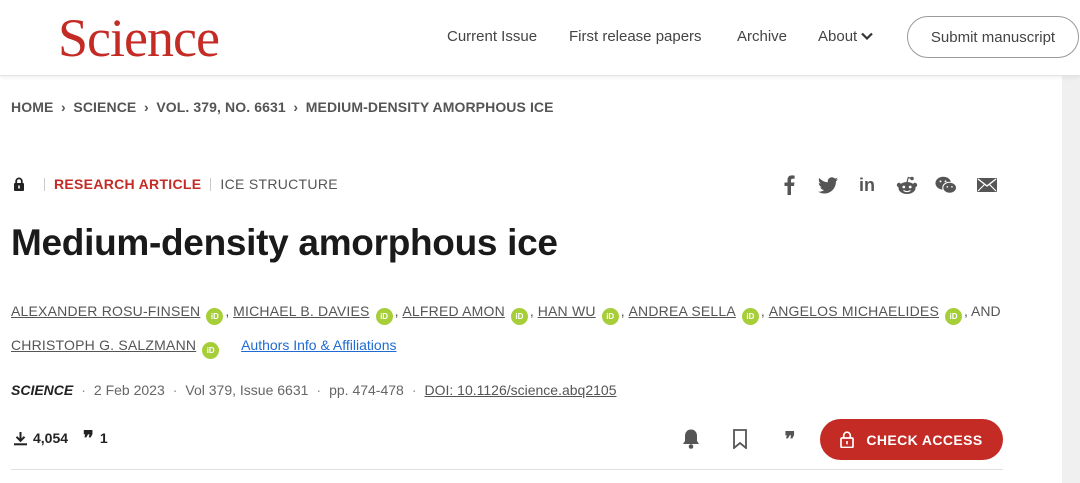  Describe the element at coordinates (740, 439) in the screenshot. I see `bookmark-icon` at that location.